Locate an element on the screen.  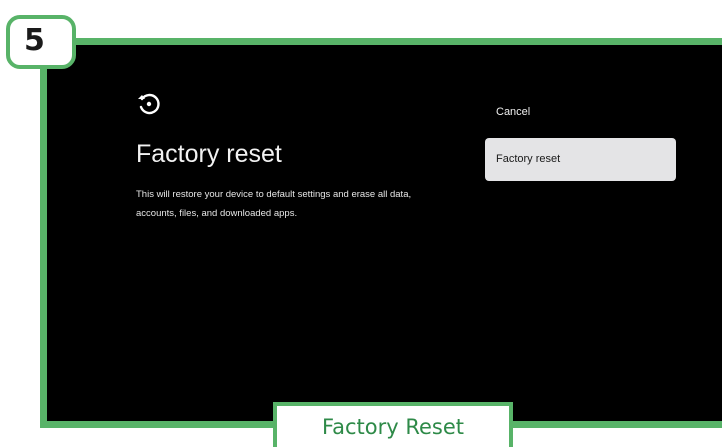
caption-tab: Factory Reset is located at coordinates (393, 424).